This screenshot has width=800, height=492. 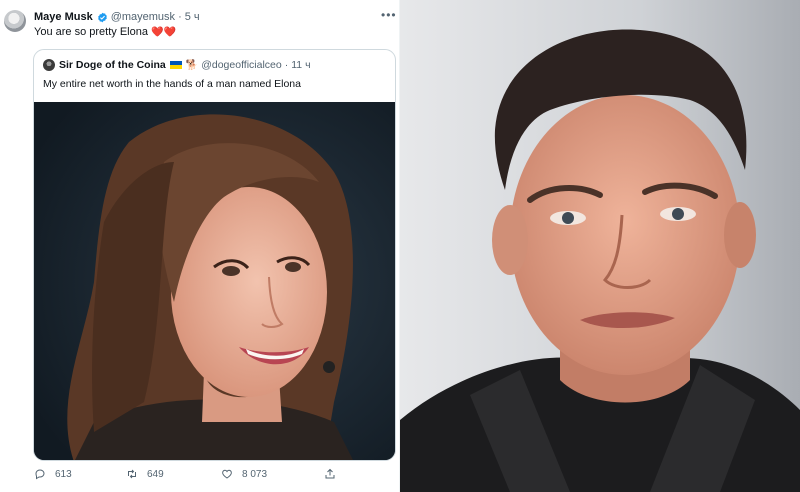 I want to click on heart-emoji: ❤️❤️, so click(x=163, y=32).